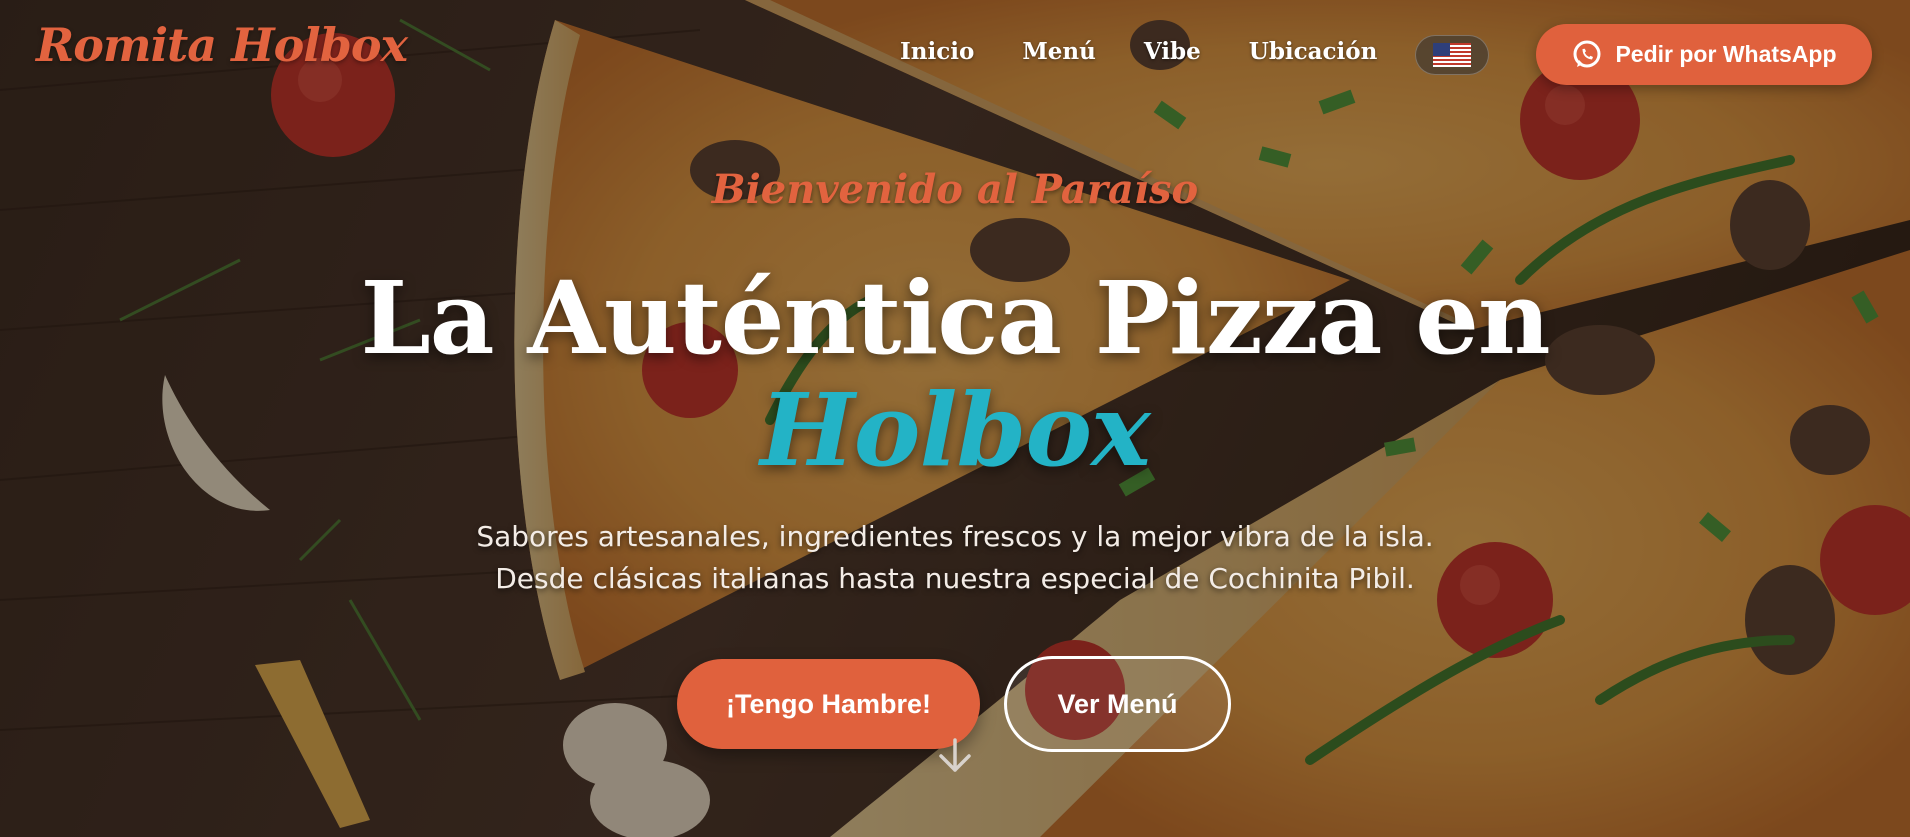 The height and width of the screenshot is (837, 1910). I want to click on us-flag-icon, so click(1452, 55).